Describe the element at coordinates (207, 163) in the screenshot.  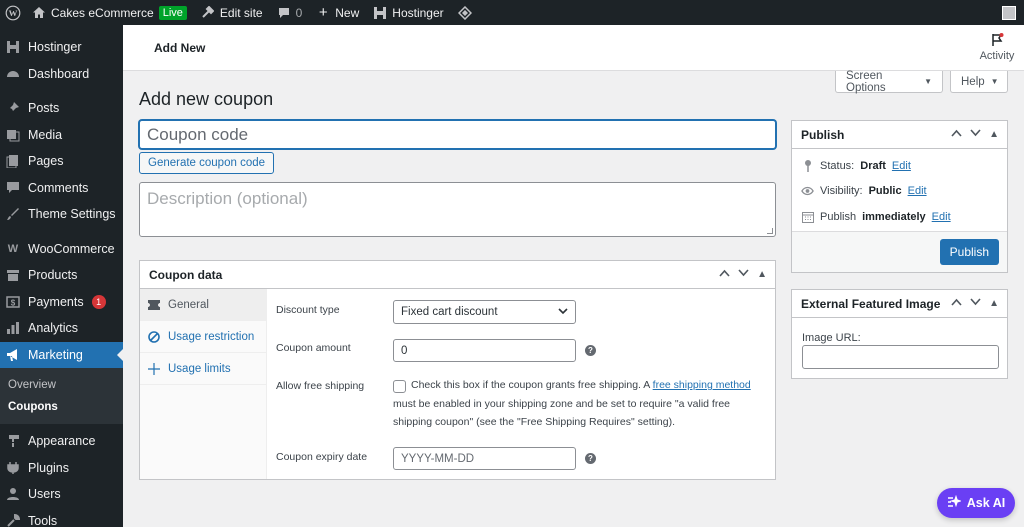
I see `generate-coupon-button: Generate coupon code` at that location.